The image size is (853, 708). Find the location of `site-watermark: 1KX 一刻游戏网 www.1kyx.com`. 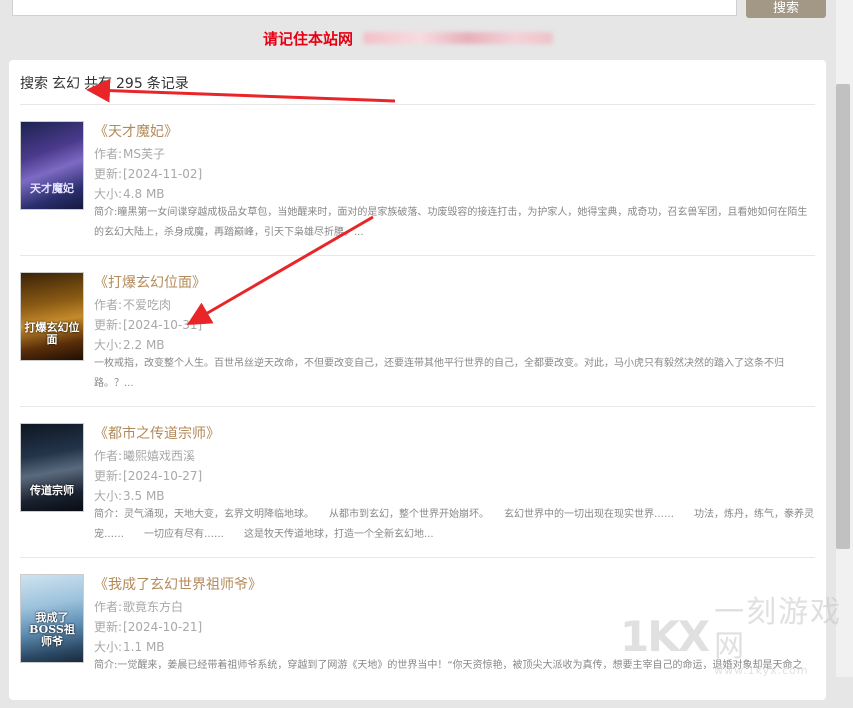

site-watermark: 1KX 一刻游戏网 www.1kyx.com is located at coordinates (733, 636).